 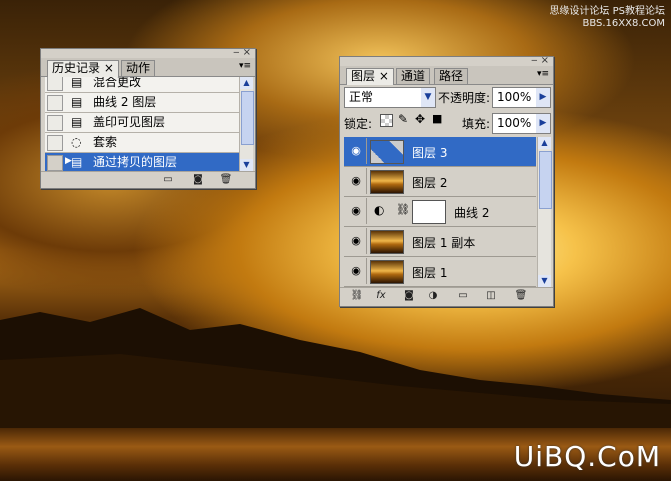 I want to click on watermark-top: 思缘设计论坛 PS教程论坛 BBS.16XX8.COM, so click(x=607, y=18).